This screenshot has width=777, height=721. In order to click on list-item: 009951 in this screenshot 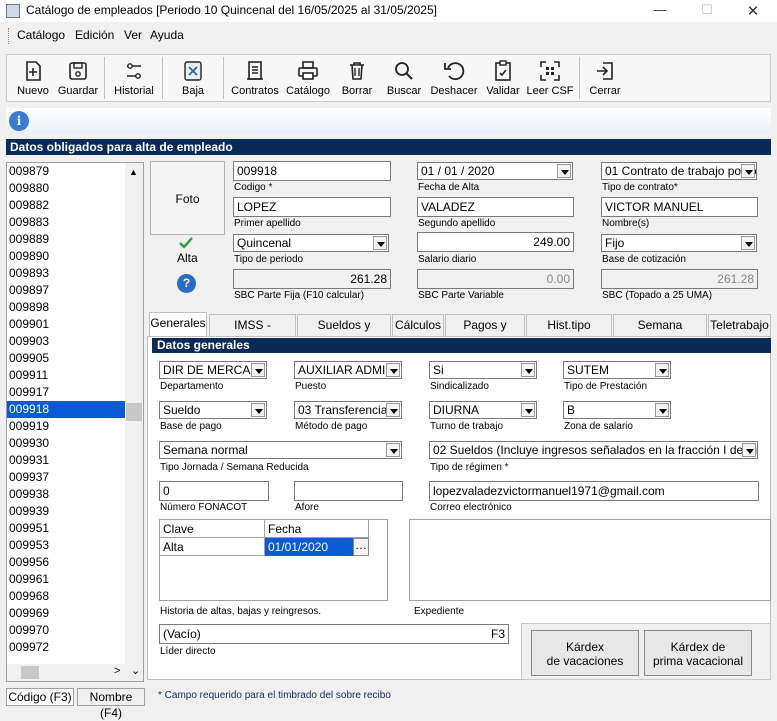, I will do `click(75, 528)`.